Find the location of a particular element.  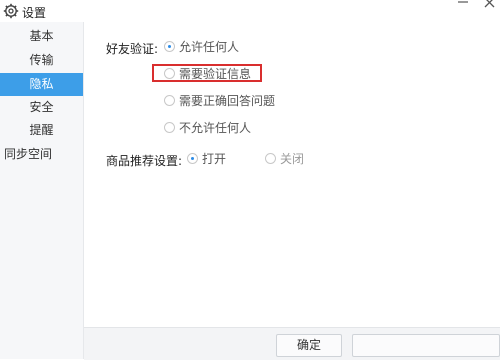

ok-button: 确定 is located at coordinates (309, 345).